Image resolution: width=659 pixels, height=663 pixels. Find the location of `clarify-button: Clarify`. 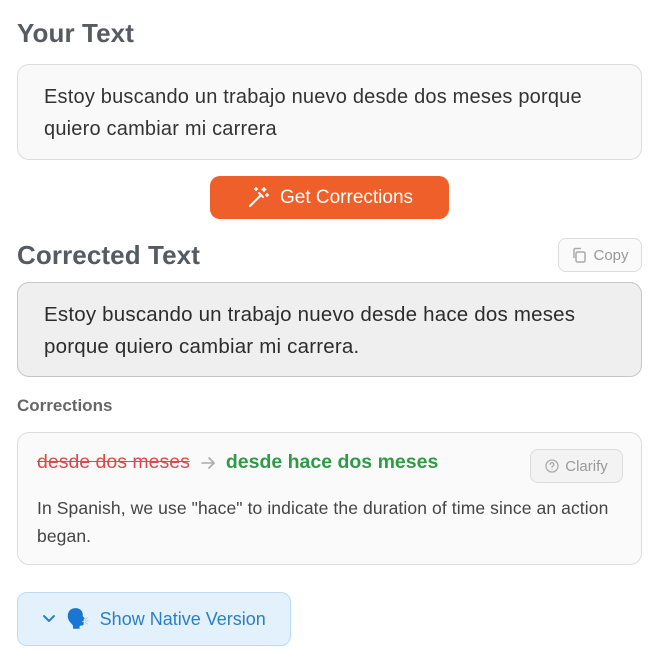

clarify-button: Clarify is located at coordinates (576, 466).